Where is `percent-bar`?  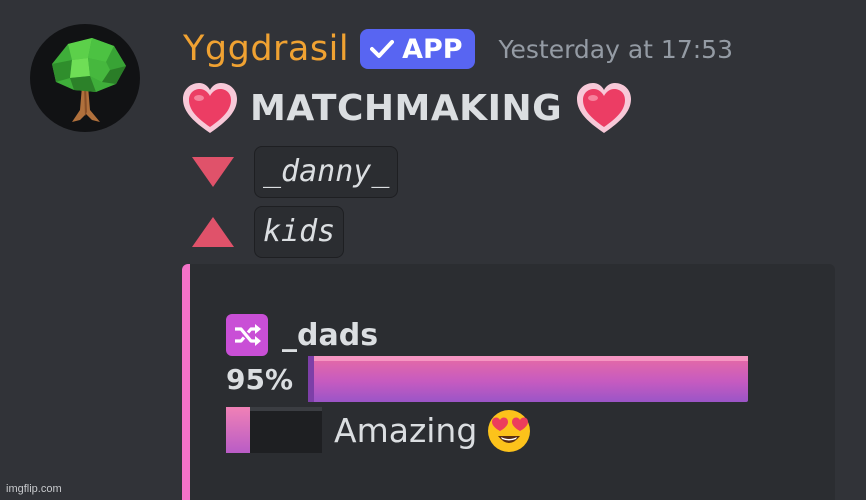
percent-bar is located at coordinates (528, 379).